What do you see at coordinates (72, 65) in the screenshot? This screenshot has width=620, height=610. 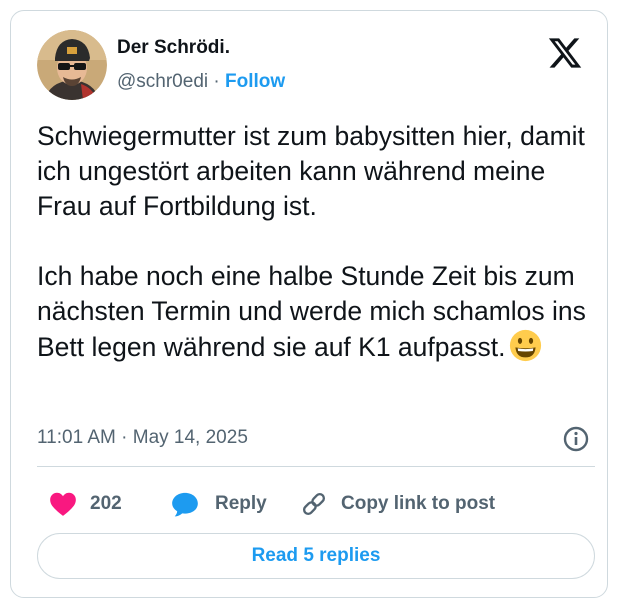 I see `avatar` at bounding box center [72, 65].